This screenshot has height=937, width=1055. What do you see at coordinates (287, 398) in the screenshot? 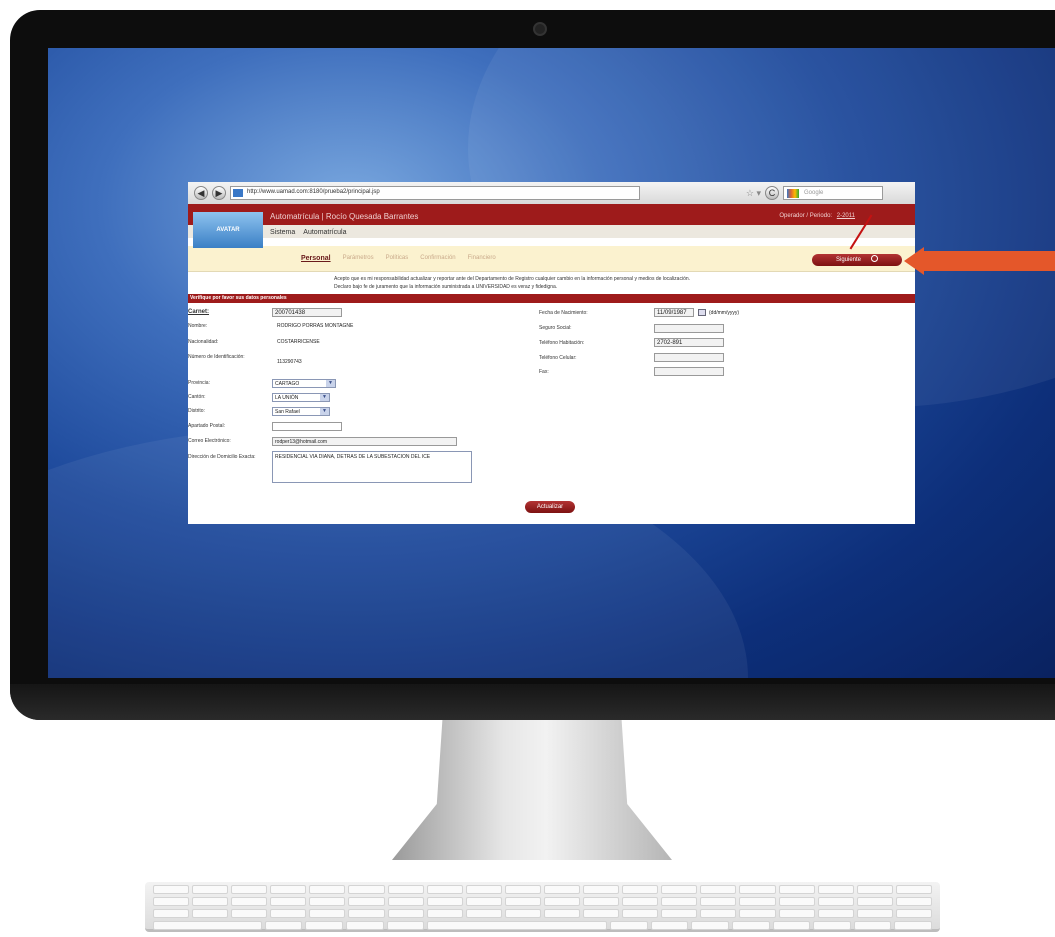
I see `canton-value: LA UNIÓN` at bounding box center [287, 398].